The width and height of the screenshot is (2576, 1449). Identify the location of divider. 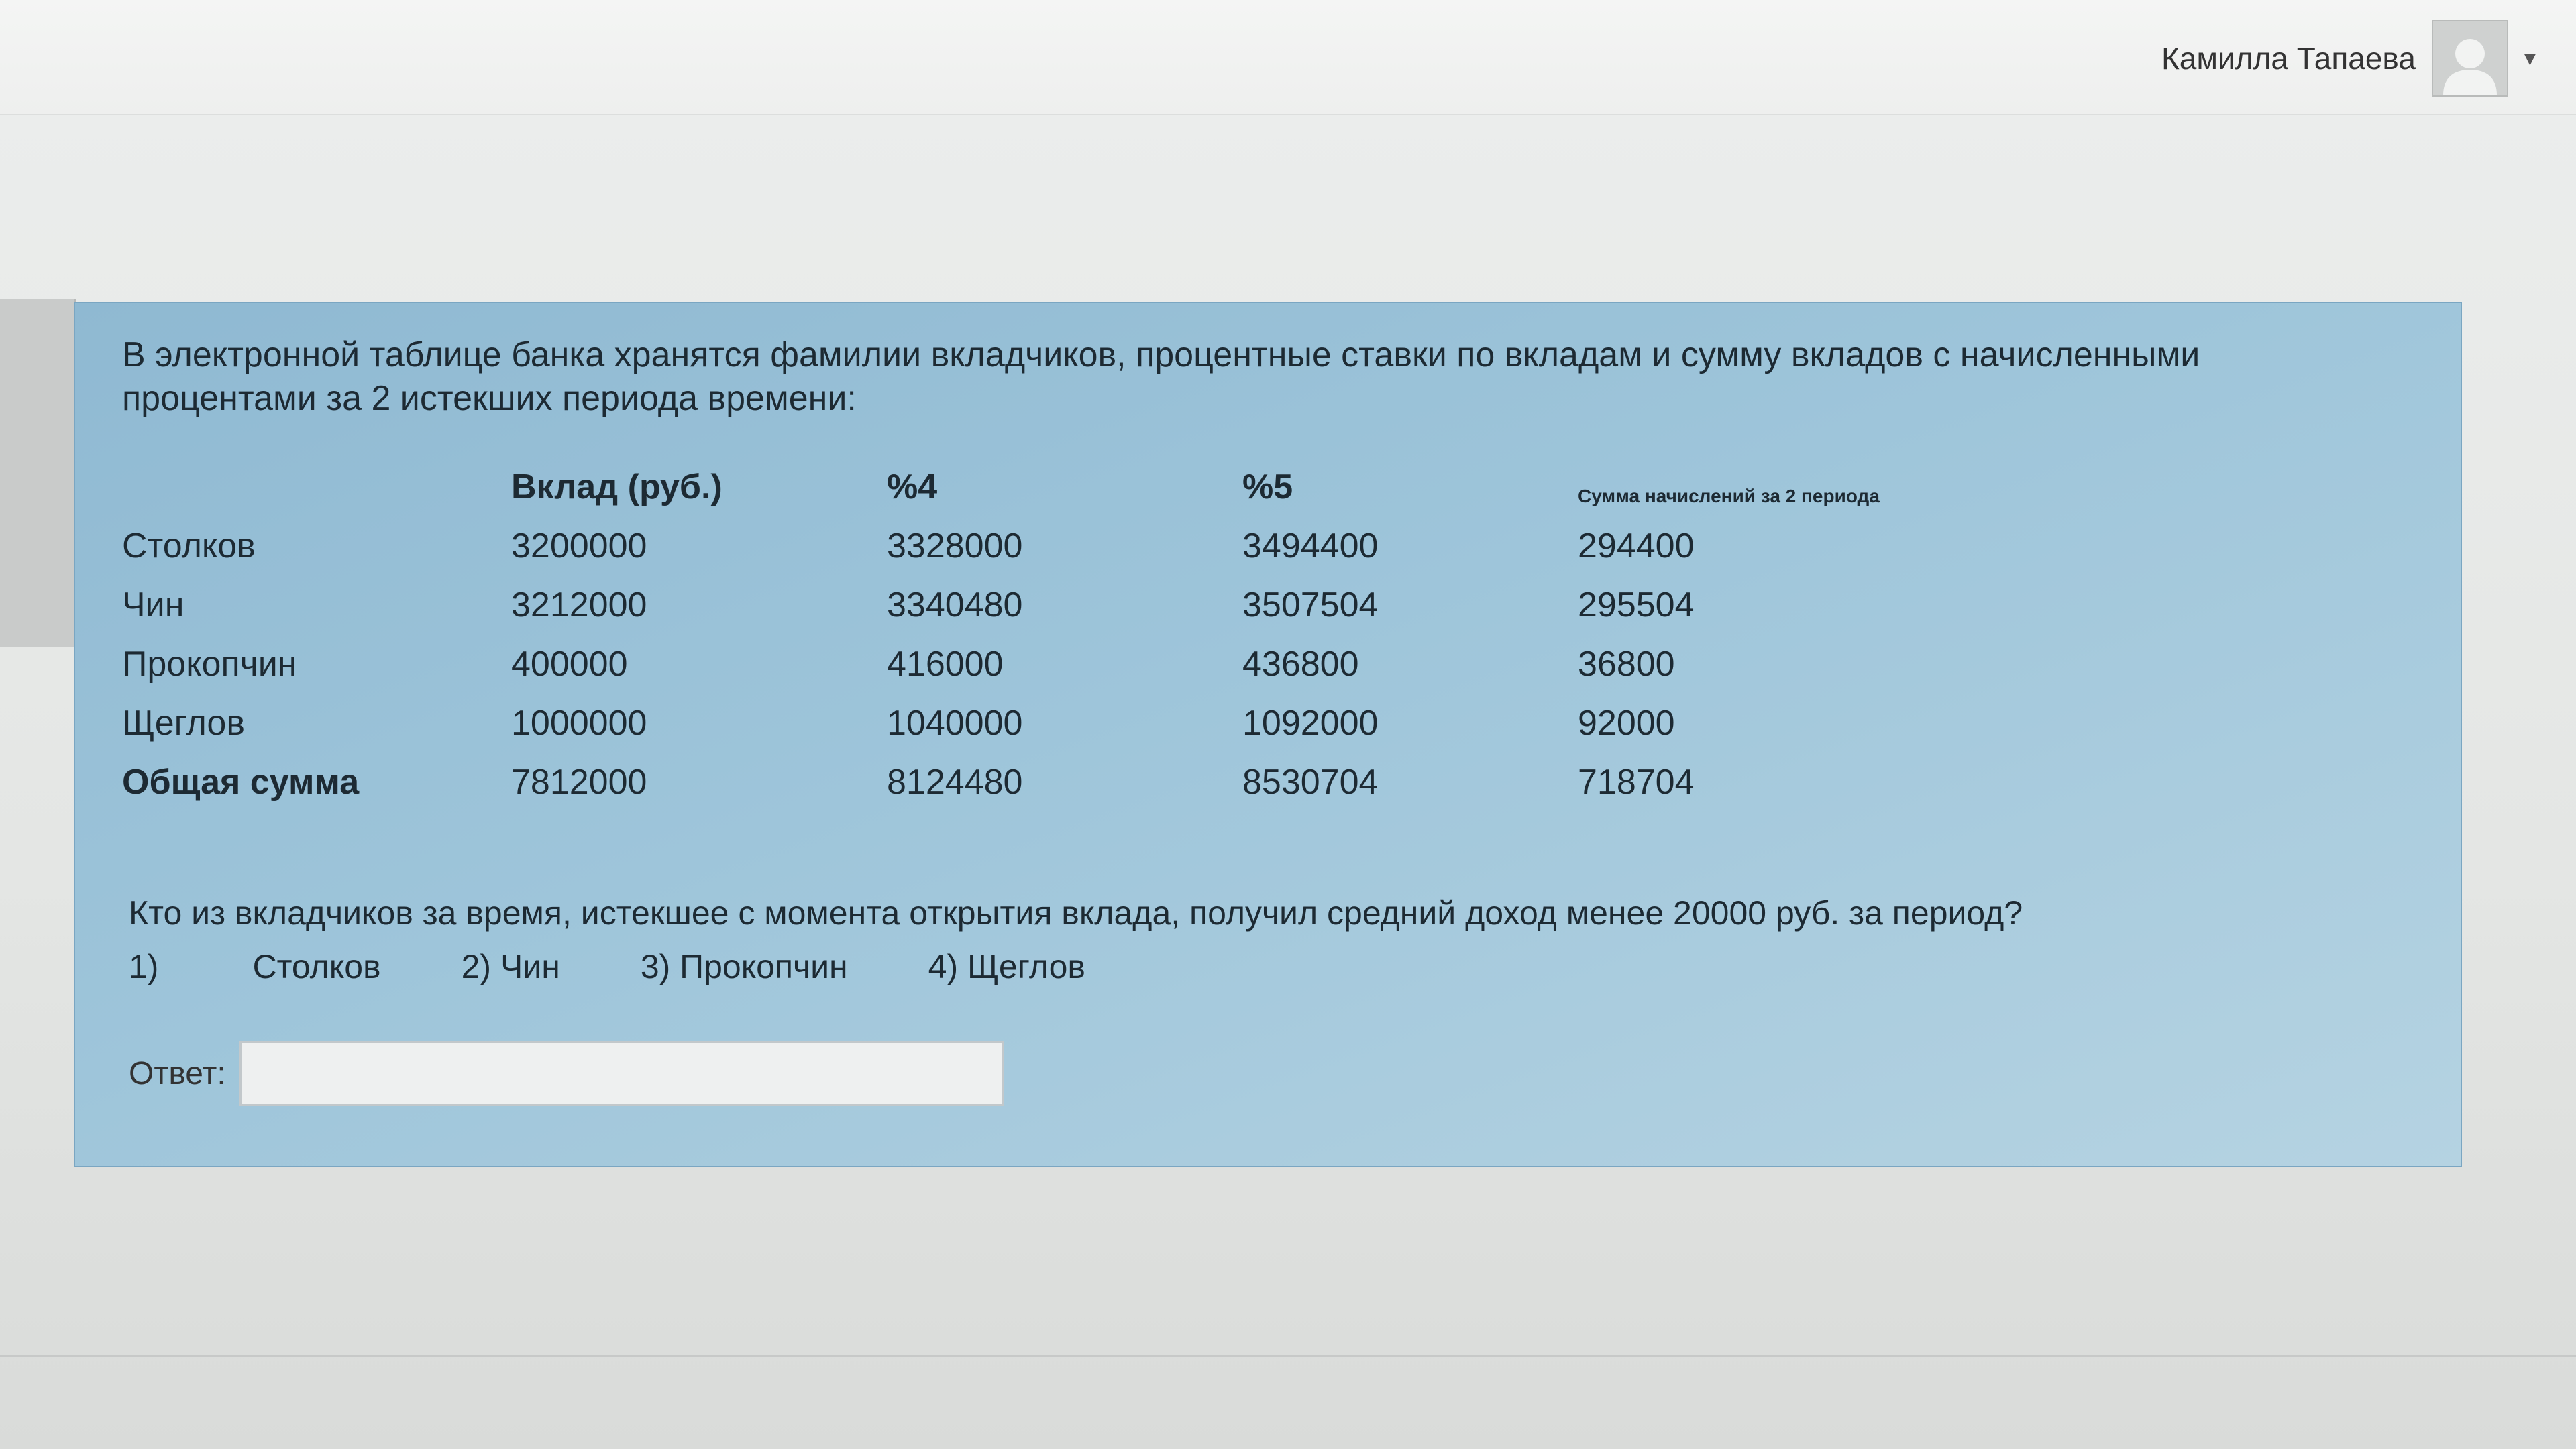
(1288, 1356).